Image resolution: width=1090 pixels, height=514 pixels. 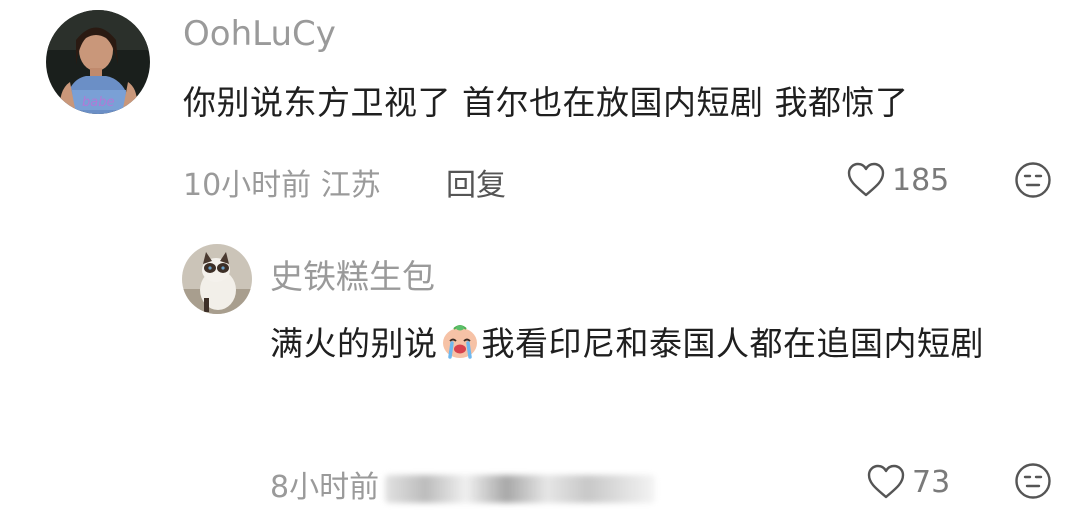 What do you see at coordinates (247, 185) in the screenshot?
I see `comment-time: 10小时前` at bounding box center [247, 185].